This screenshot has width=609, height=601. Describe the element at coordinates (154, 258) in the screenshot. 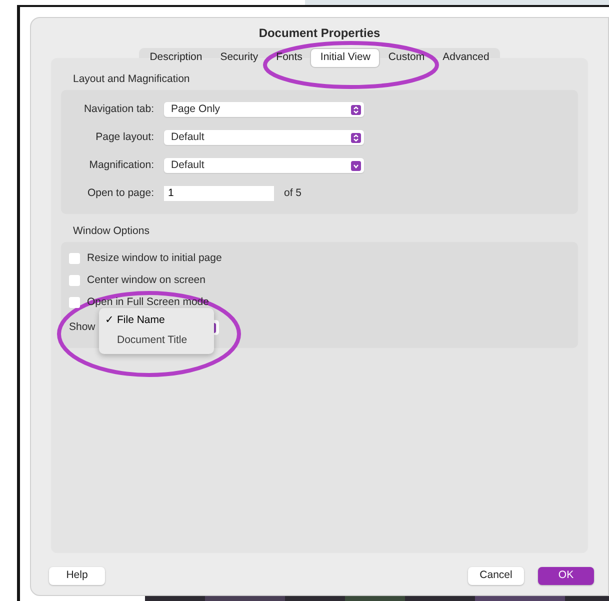

I see `checkbox-label: Resize window to initial page` at that location.